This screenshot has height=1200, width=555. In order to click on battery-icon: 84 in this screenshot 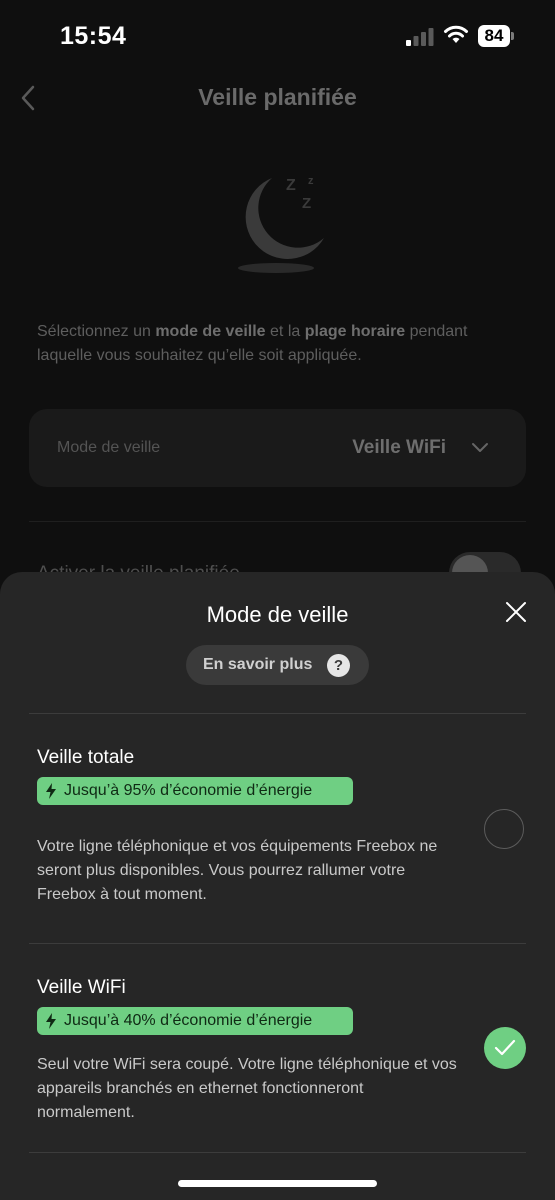, I will do `click(496, 36)`.